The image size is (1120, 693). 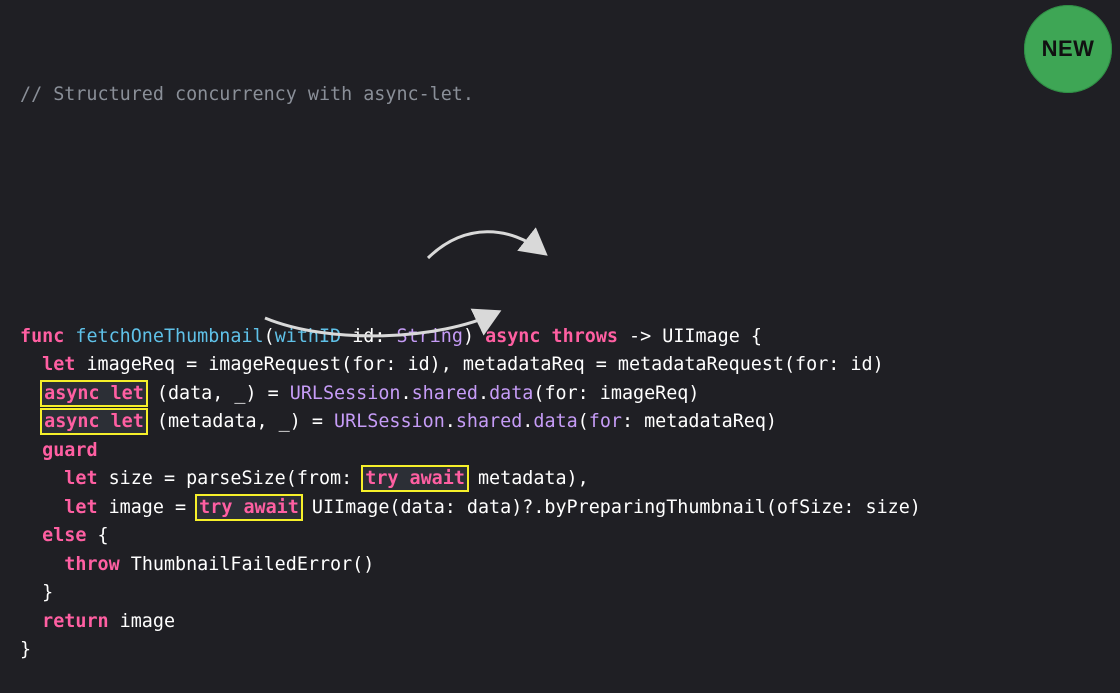 I want to click on code-token-kw: func, so click(x=42, y=336).